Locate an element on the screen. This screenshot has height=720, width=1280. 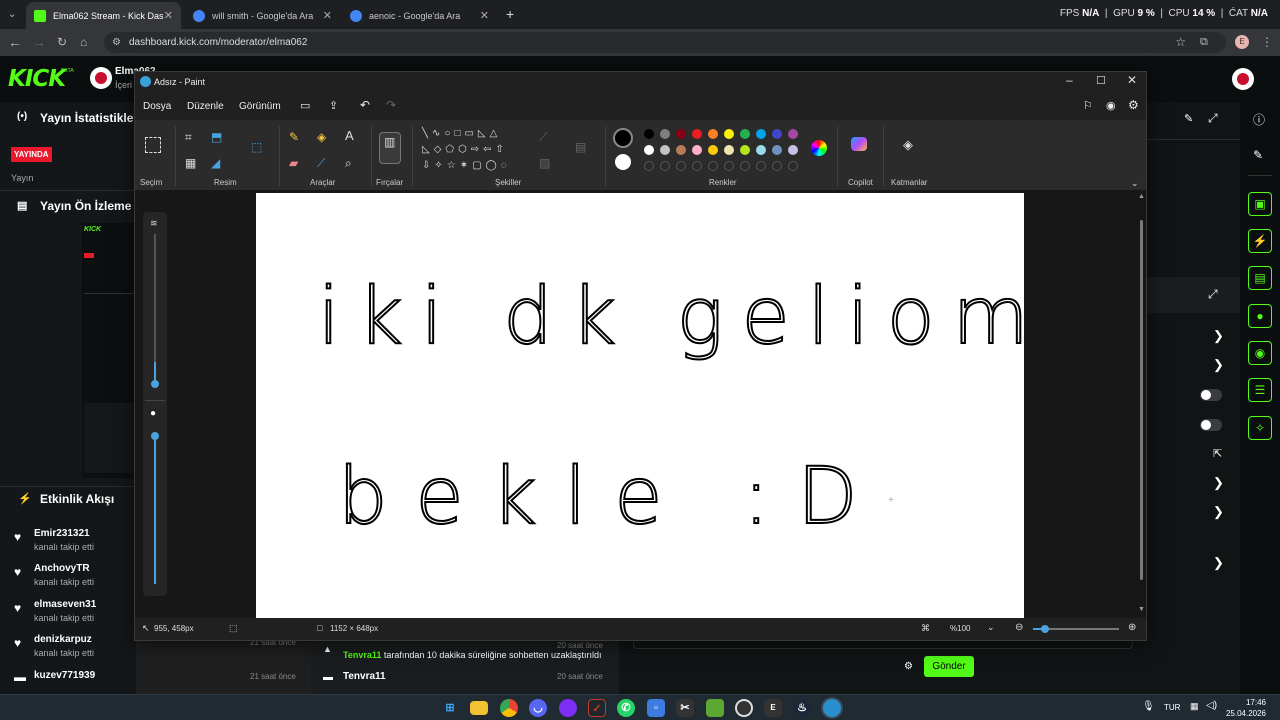
channel-avatar is located at coordinates (101, 78).